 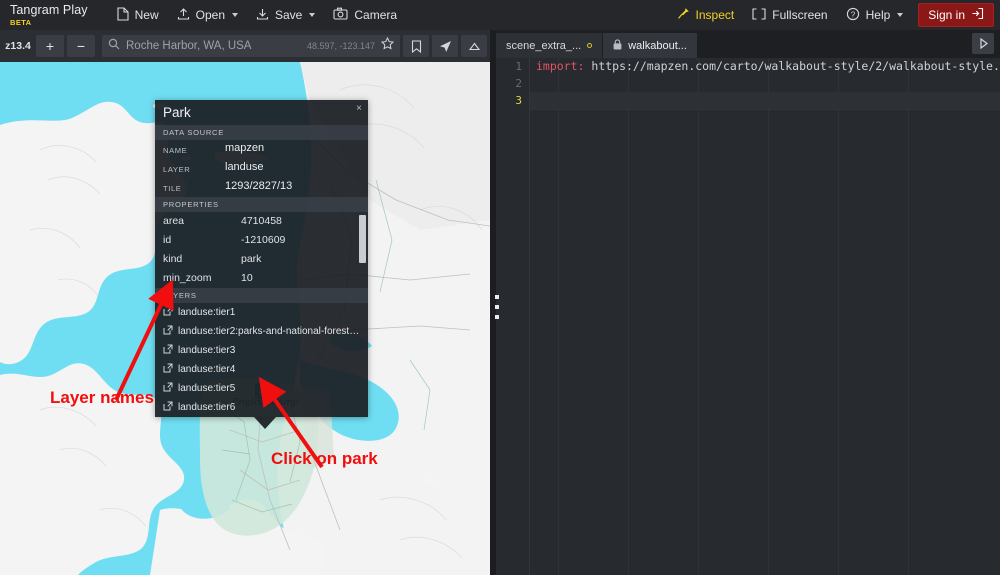 What do you see at coordinates (261, 278) in the screenshot?
I see `property-row: min_zoom 10` at bounding box center [261, 278].